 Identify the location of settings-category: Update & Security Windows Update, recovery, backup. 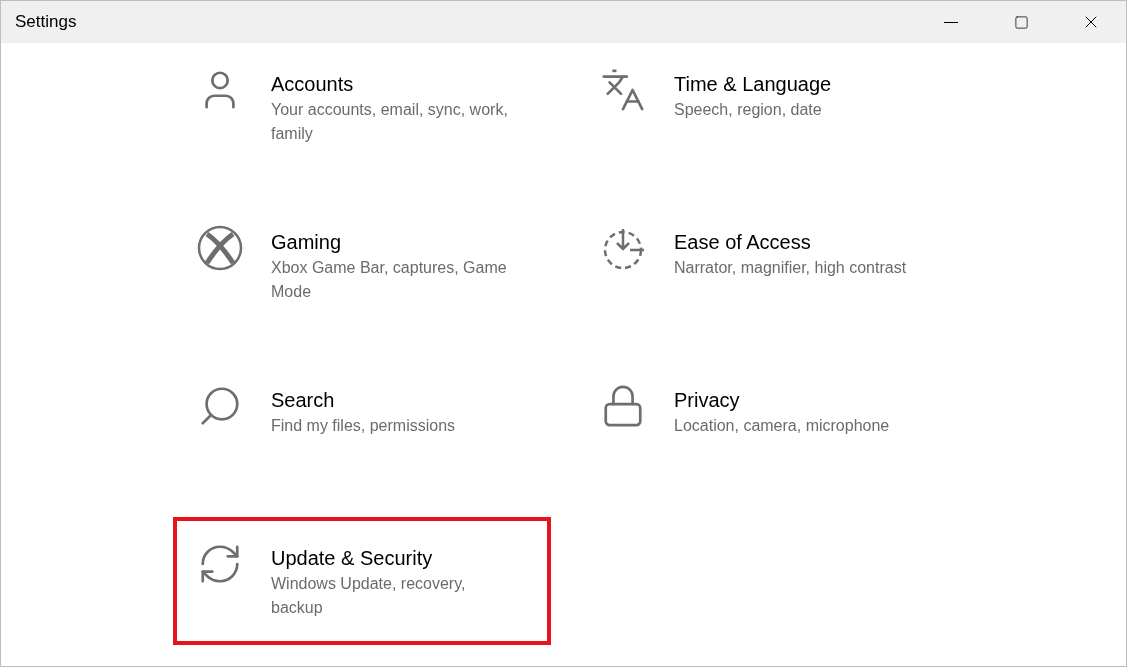
(362, 581).